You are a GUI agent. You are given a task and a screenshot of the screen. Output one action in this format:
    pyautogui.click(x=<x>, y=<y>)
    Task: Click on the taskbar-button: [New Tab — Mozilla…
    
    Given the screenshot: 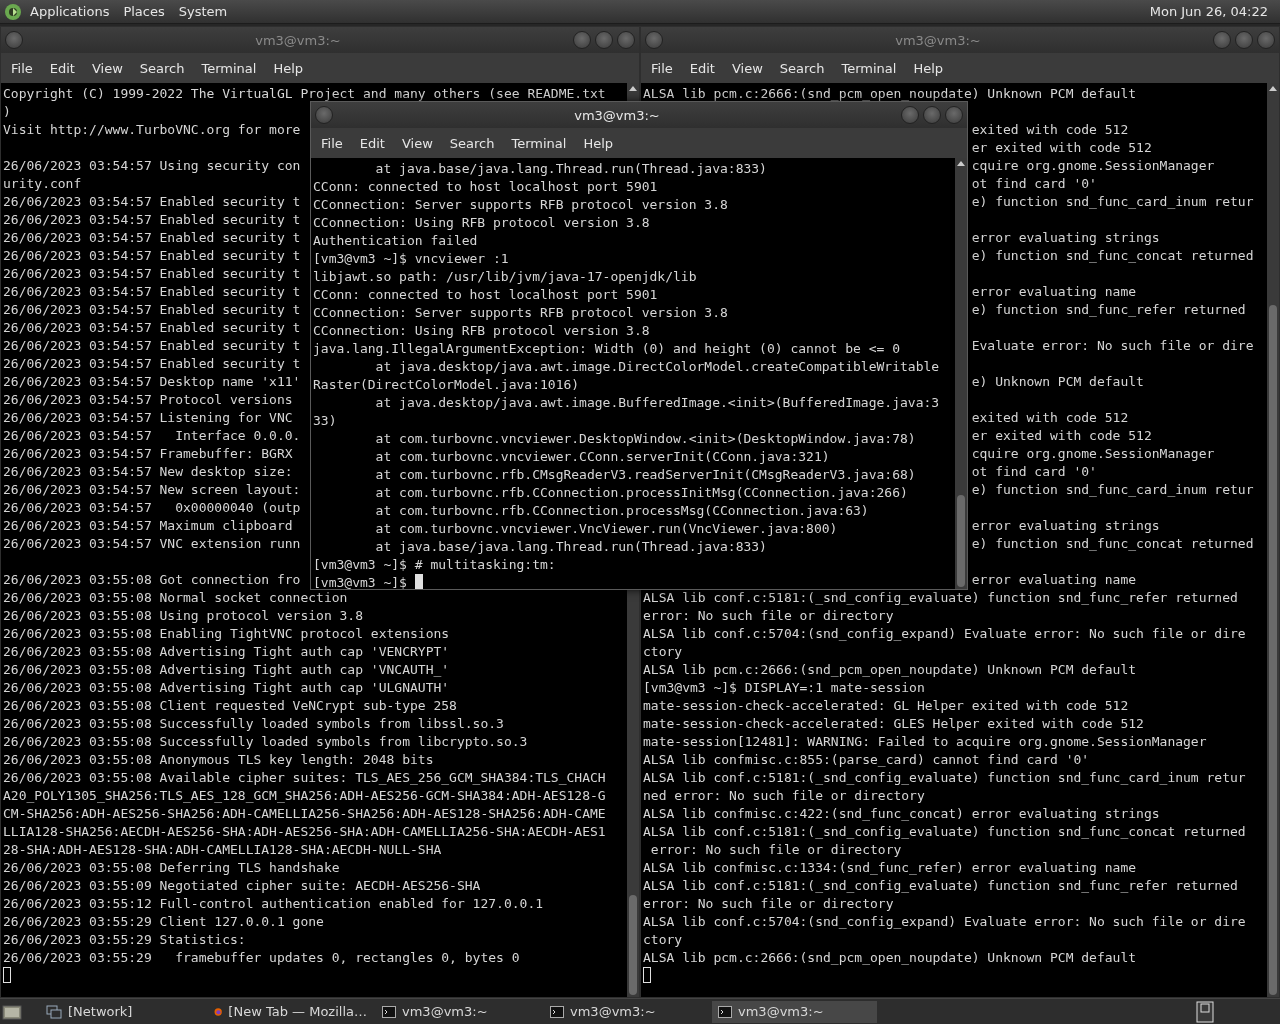 What is the action you would take?
    pyautogui.click(x=290, y=1011)
    